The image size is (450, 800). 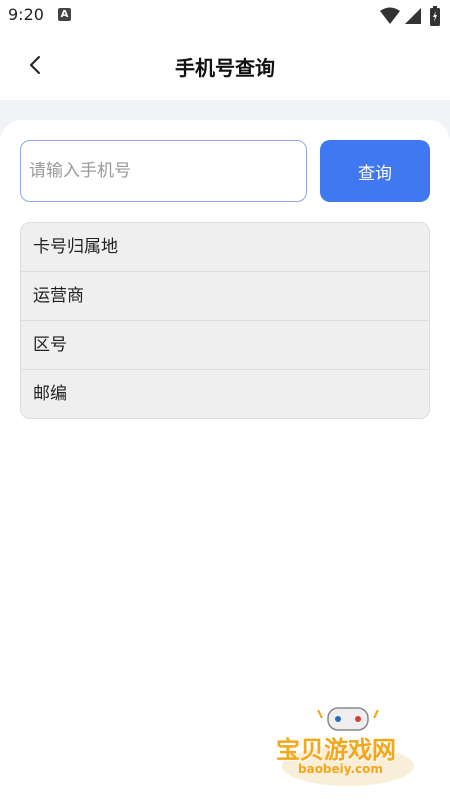 I want to click on watermark-logo: 宝贝游戏网 baobeiy.com, so click(x=348, y=745).